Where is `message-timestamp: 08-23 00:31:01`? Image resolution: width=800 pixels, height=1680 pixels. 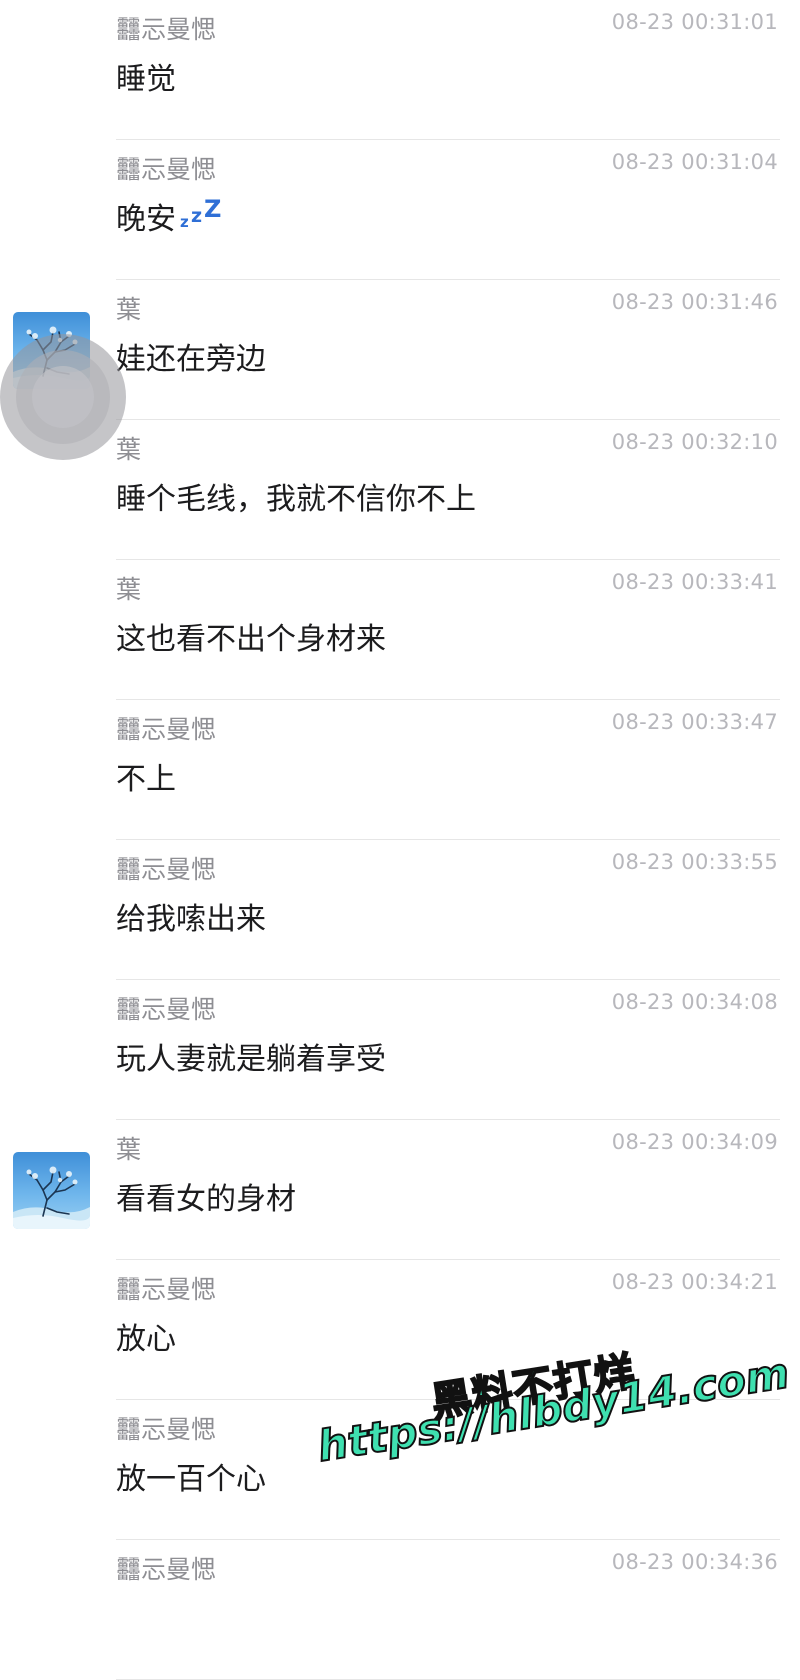
message-timestamp: 08-23 00:31:01 is located at coordinates (694, 22).